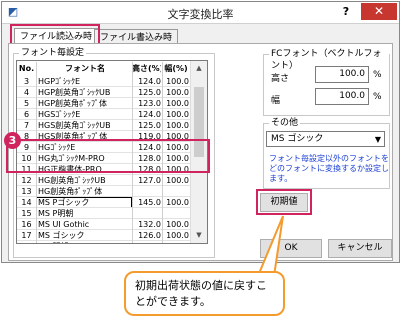 Image resolution: width=403 pixels, height=328 pixels. Describe the element at coordinates (85, 242) in the screenshot. I see `row-font-name: MS 明朝` at that location.